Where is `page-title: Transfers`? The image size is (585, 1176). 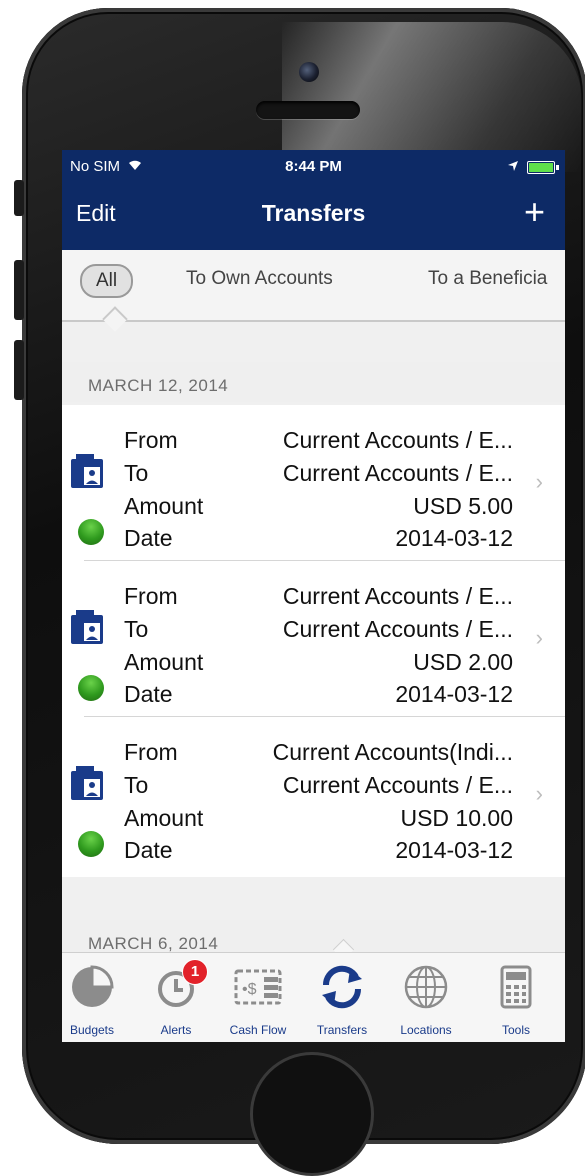
page-title: Transfers is located at coordinates (313, 213).